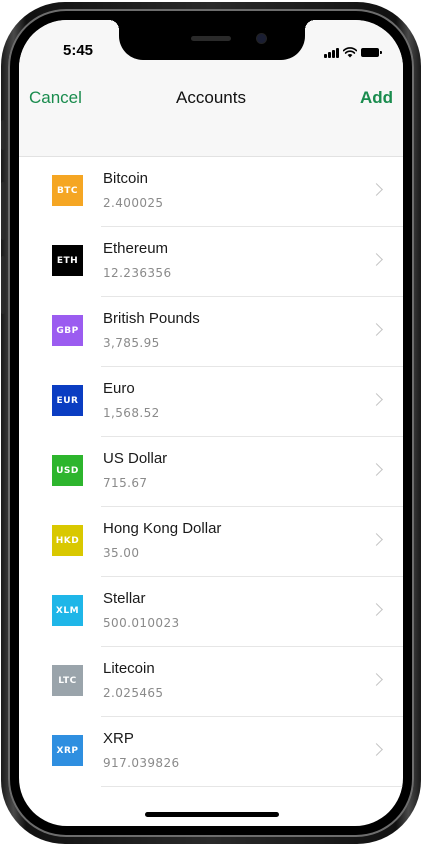 The height and width of the screenshot is (846, 422). I want to click on battery-icon, so click(371, 52).